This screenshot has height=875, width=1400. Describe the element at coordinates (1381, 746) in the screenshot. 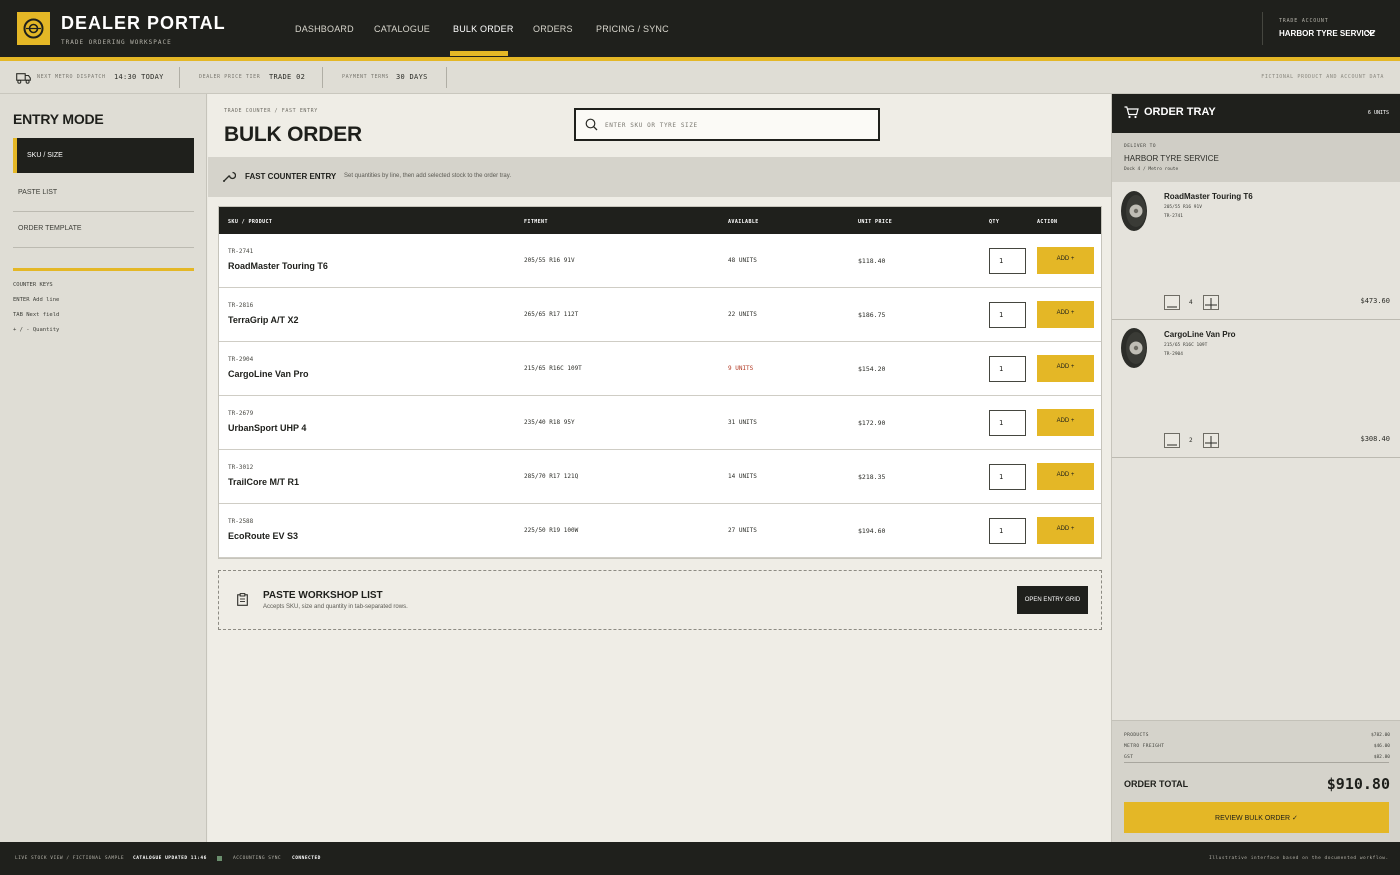

I see `freight-value: $46.00` at that location.